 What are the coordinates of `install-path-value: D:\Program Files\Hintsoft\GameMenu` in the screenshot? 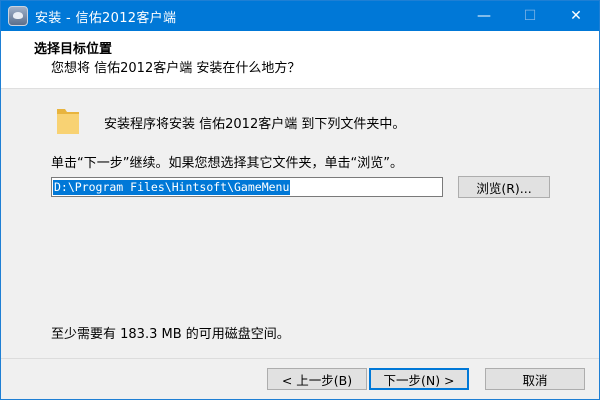 It's located at (172, 187).